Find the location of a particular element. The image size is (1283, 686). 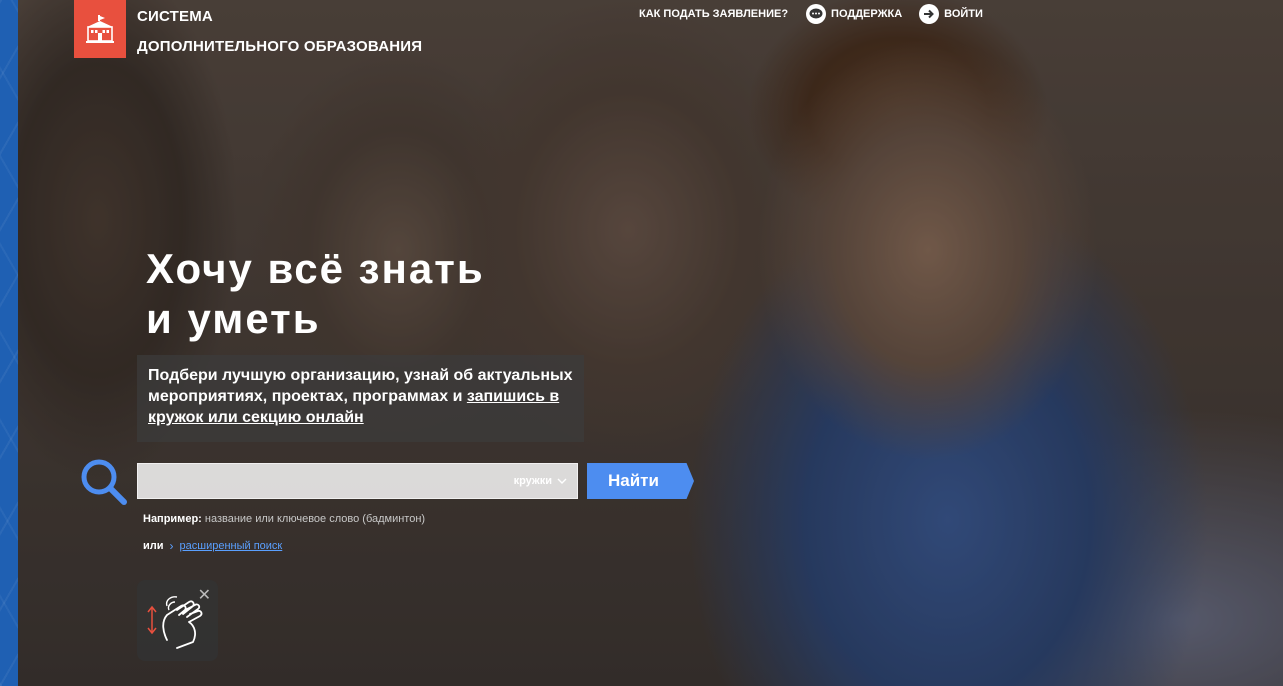

hand-swipe-icon is located at coordinates (175, 622).